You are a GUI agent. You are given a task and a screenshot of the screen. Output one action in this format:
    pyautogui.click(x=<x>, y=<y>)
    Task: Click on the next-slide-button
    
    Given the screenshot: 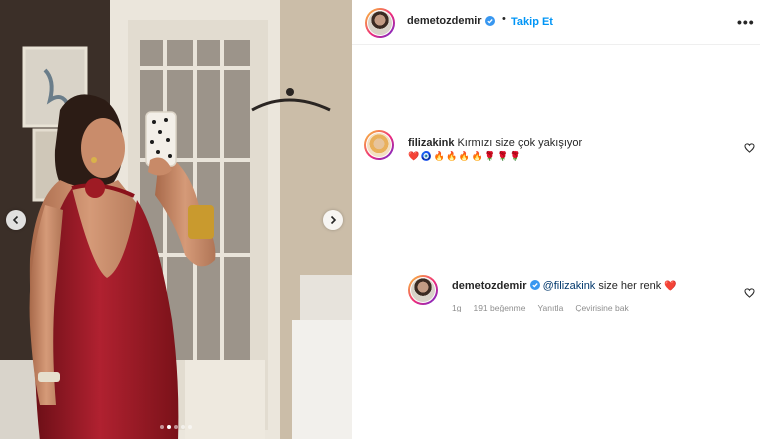 What is the action you would take?
    pyautogui.click(x=333, y=220)
    